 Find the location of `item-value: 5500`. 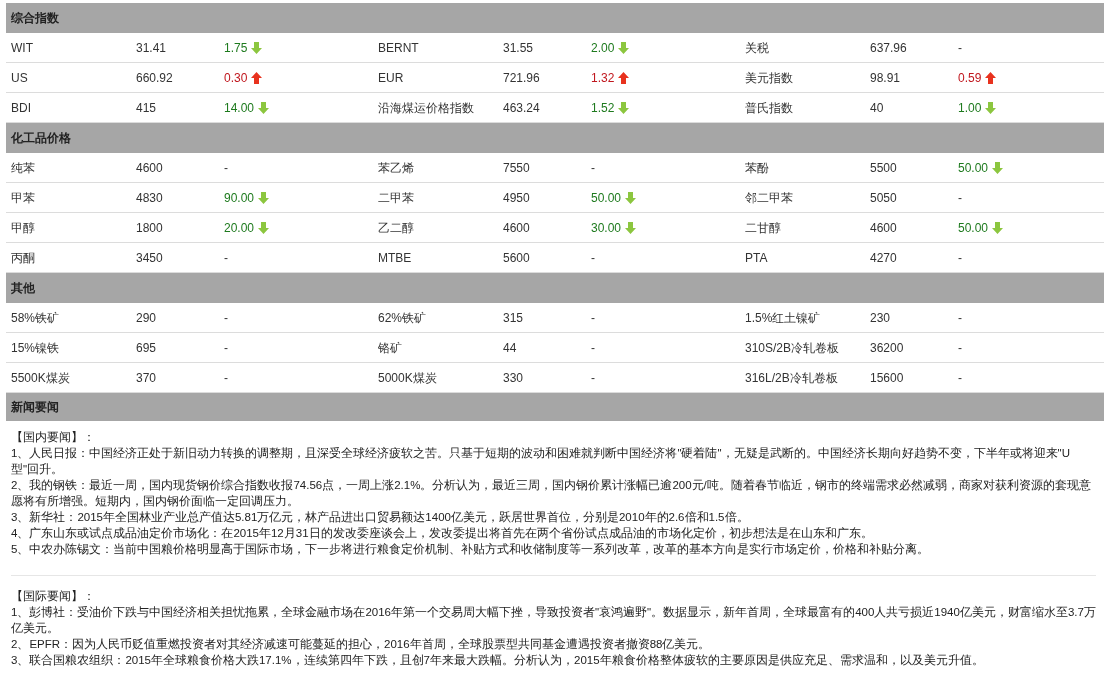

item-value: 5500 is located at coordinates (884, 168).